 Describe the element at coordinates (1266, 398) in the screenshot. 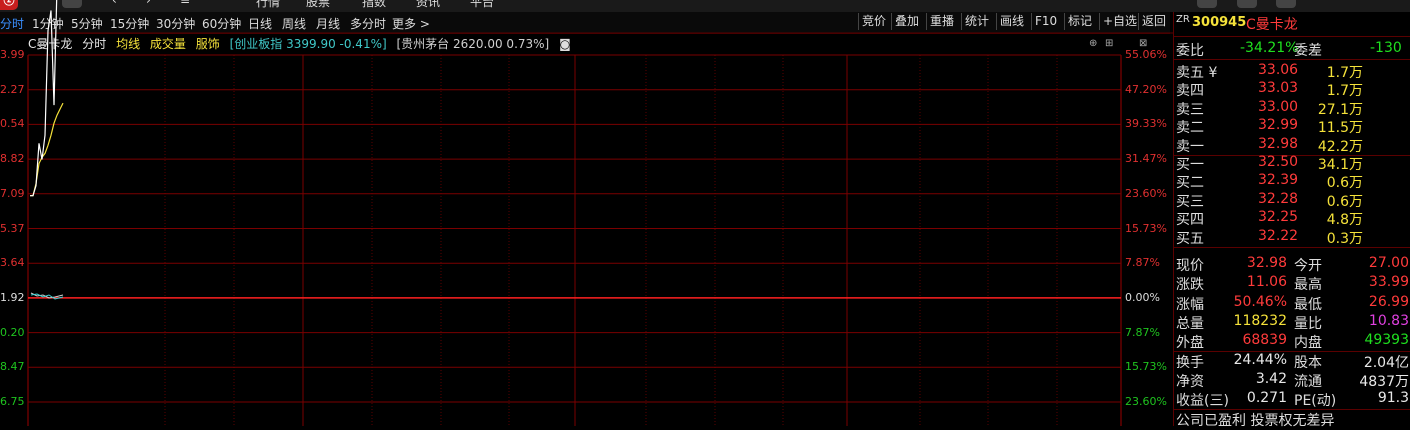

I see `stat-value: 0.271` at that location.